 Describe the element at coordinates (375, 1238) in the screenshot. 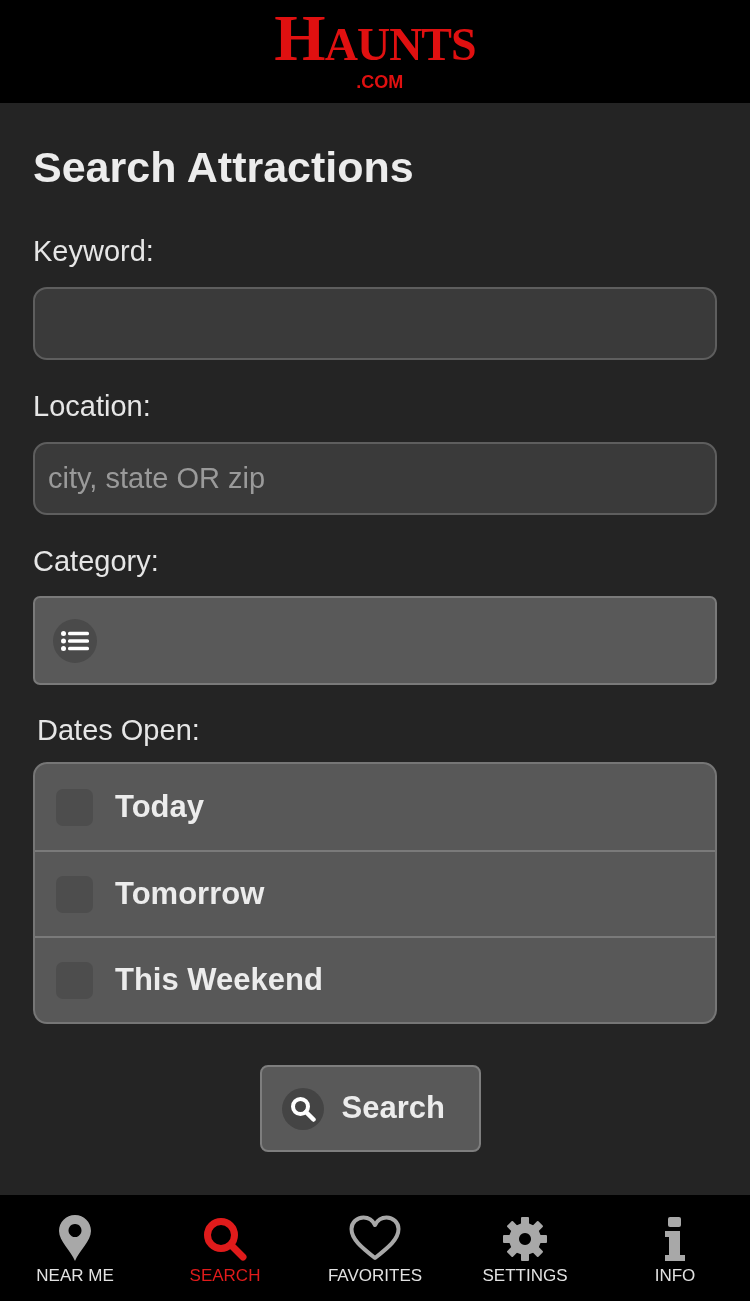

I see `heart-icon` at that location.